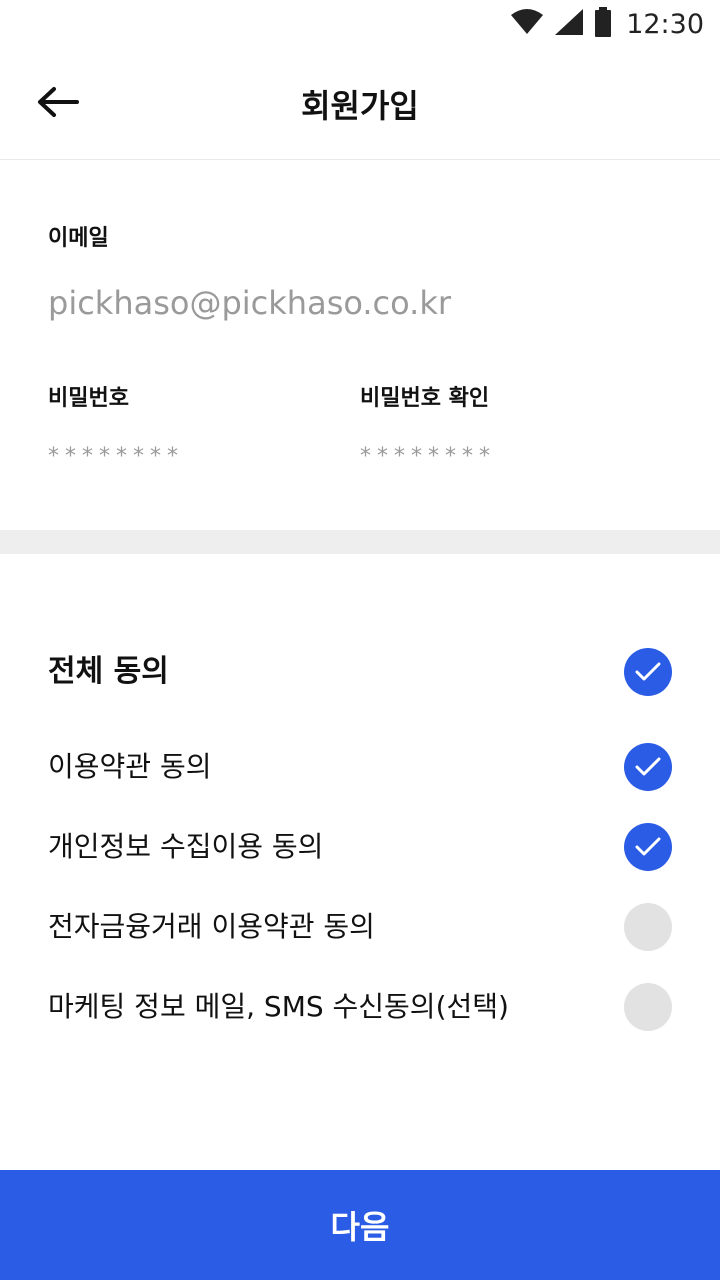  What do you see at coordinates (360, 672) in the screenshot?
I see `agree-all-row: 전체 동의` at bounding box center [360, 672].